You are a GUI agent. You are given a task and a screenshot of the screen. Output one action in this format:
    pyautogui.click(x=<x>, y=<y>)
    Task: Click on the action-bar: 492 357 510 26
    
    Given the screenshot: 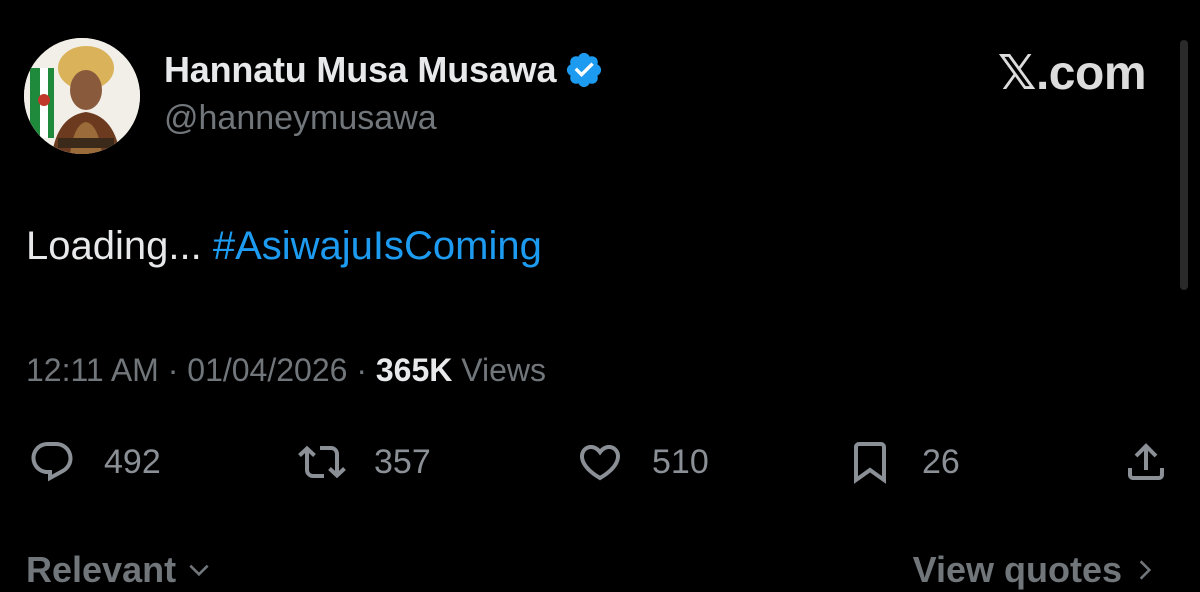 What is the action you would take?
    pyautogui.click(x=600, y=462)
    